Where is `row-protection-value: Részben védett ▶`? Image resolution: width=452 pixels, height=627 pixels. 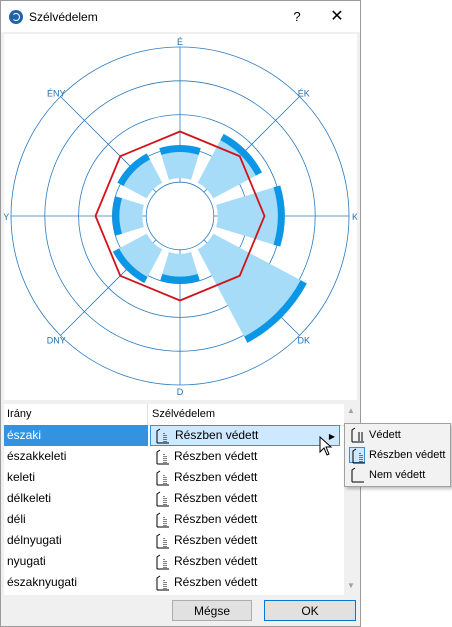 row-protection-value: Részben védett ▶ is located at coordinates (245, 435).